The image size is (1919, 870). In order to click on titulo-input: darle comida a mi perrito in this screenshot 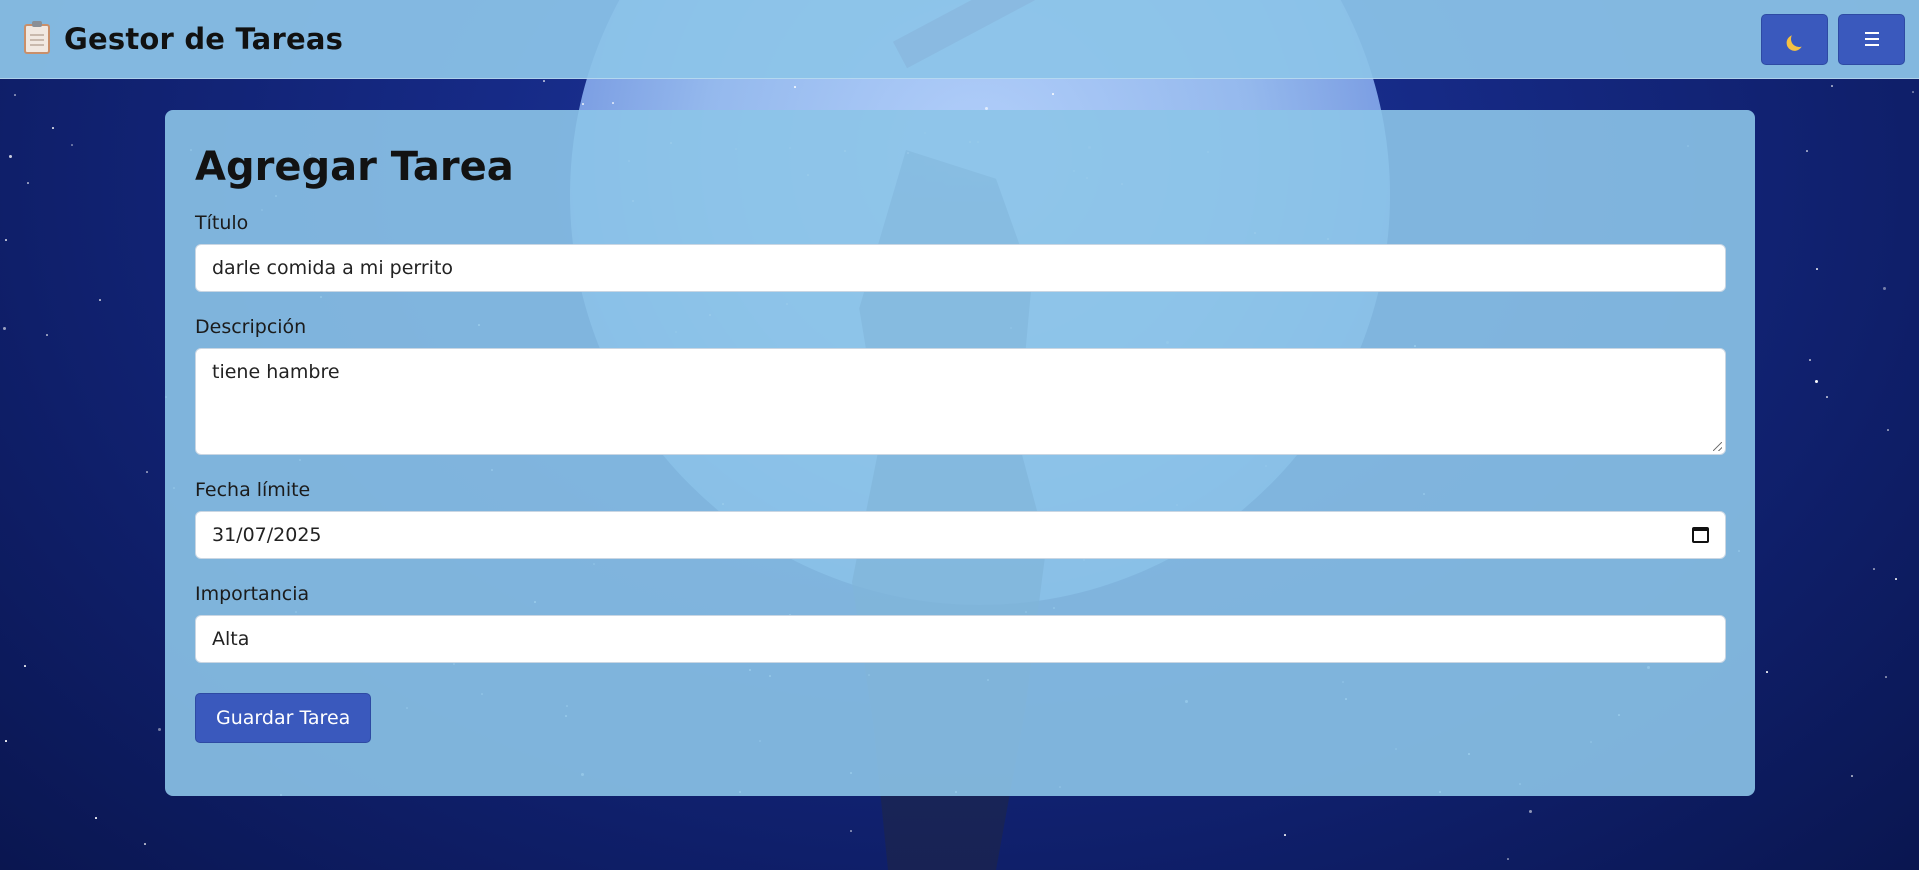, I will do `click(960, 268)`.